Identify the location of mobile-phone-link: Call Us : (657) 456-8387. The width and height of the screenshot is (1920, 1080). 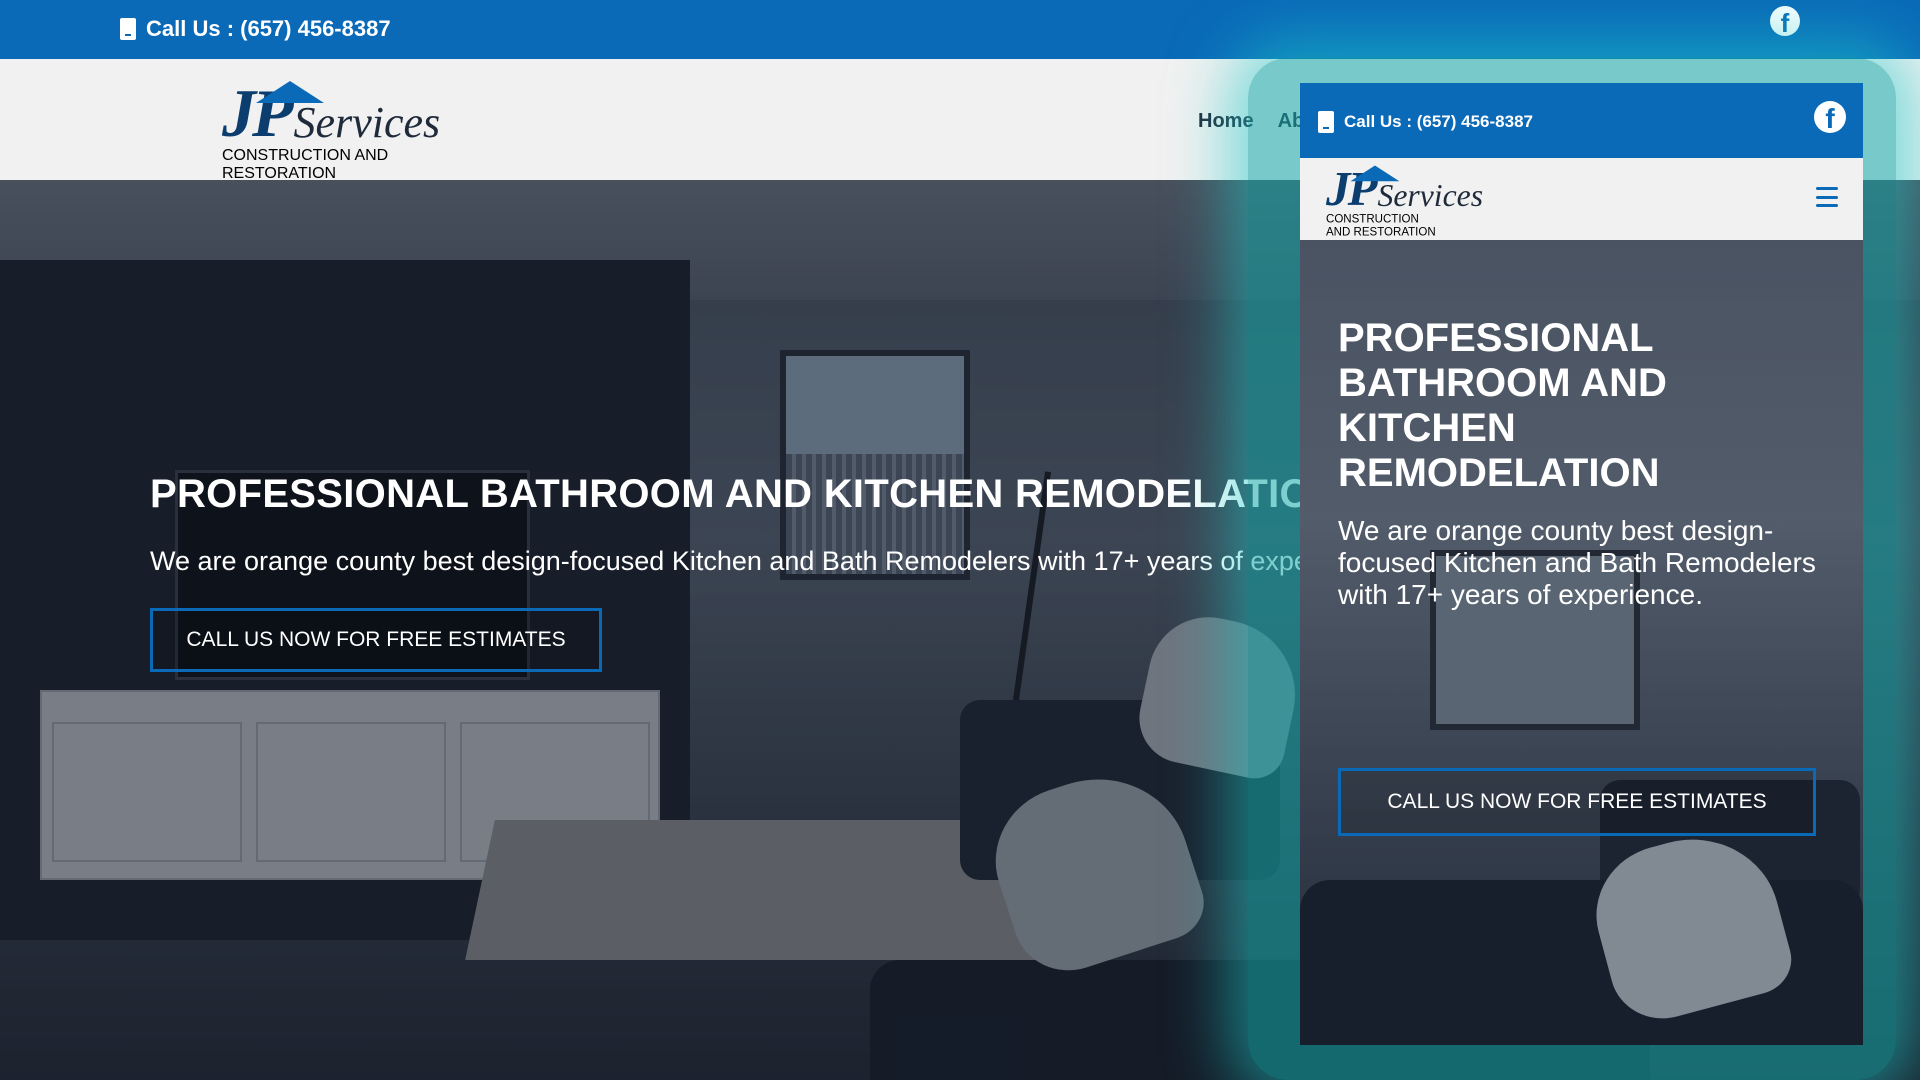
(1425, 122).